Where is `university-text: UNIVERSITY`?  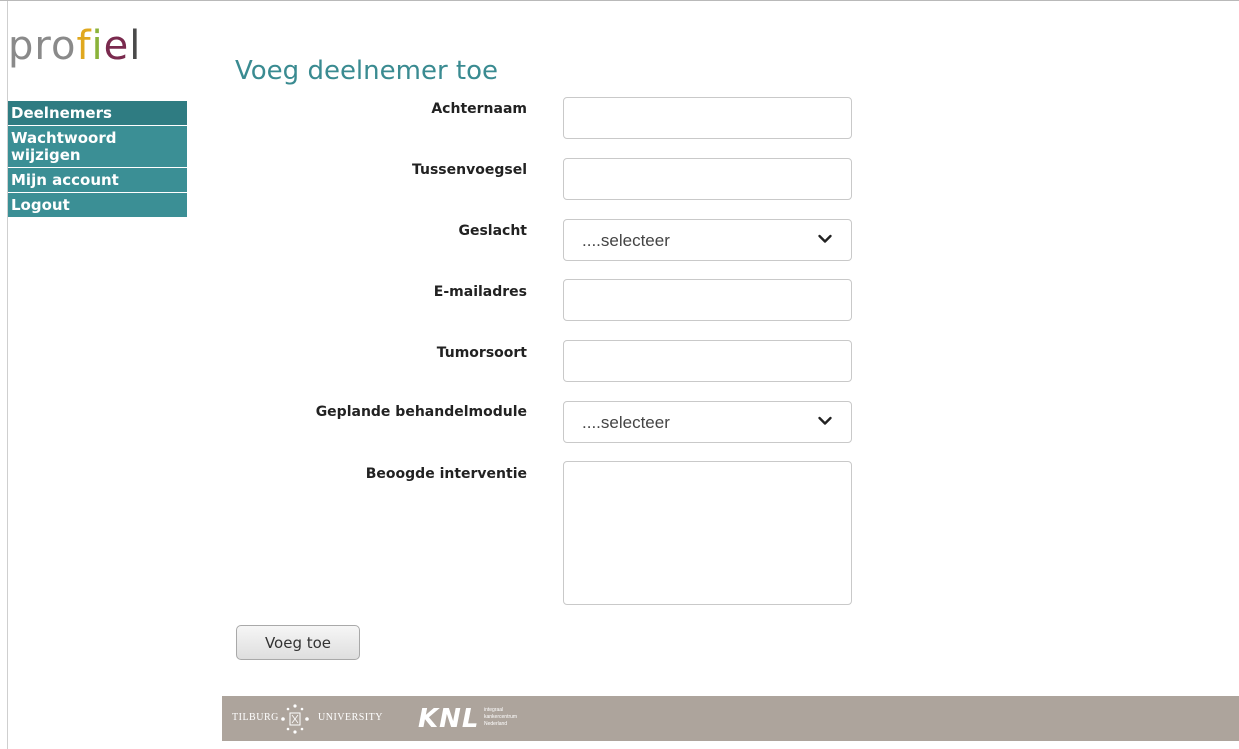
university-text: UNIVERSITY is located at coordinates (350, 717).